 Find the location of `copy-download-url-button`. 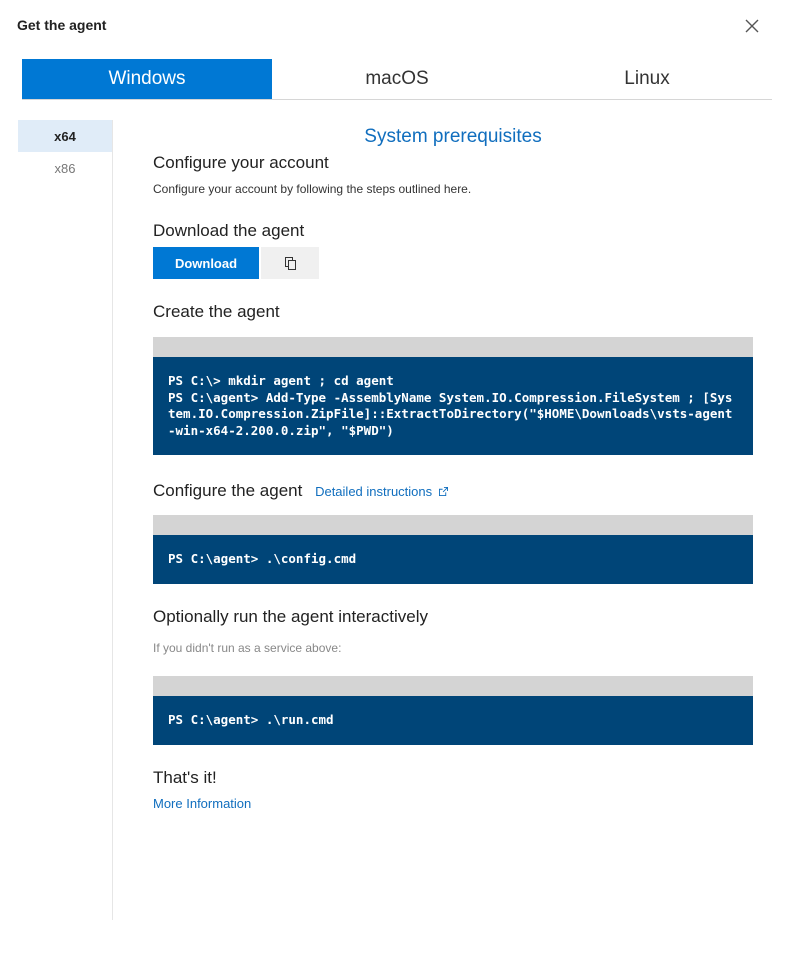

copy-download-url-button is located at coordinates (290, 263).